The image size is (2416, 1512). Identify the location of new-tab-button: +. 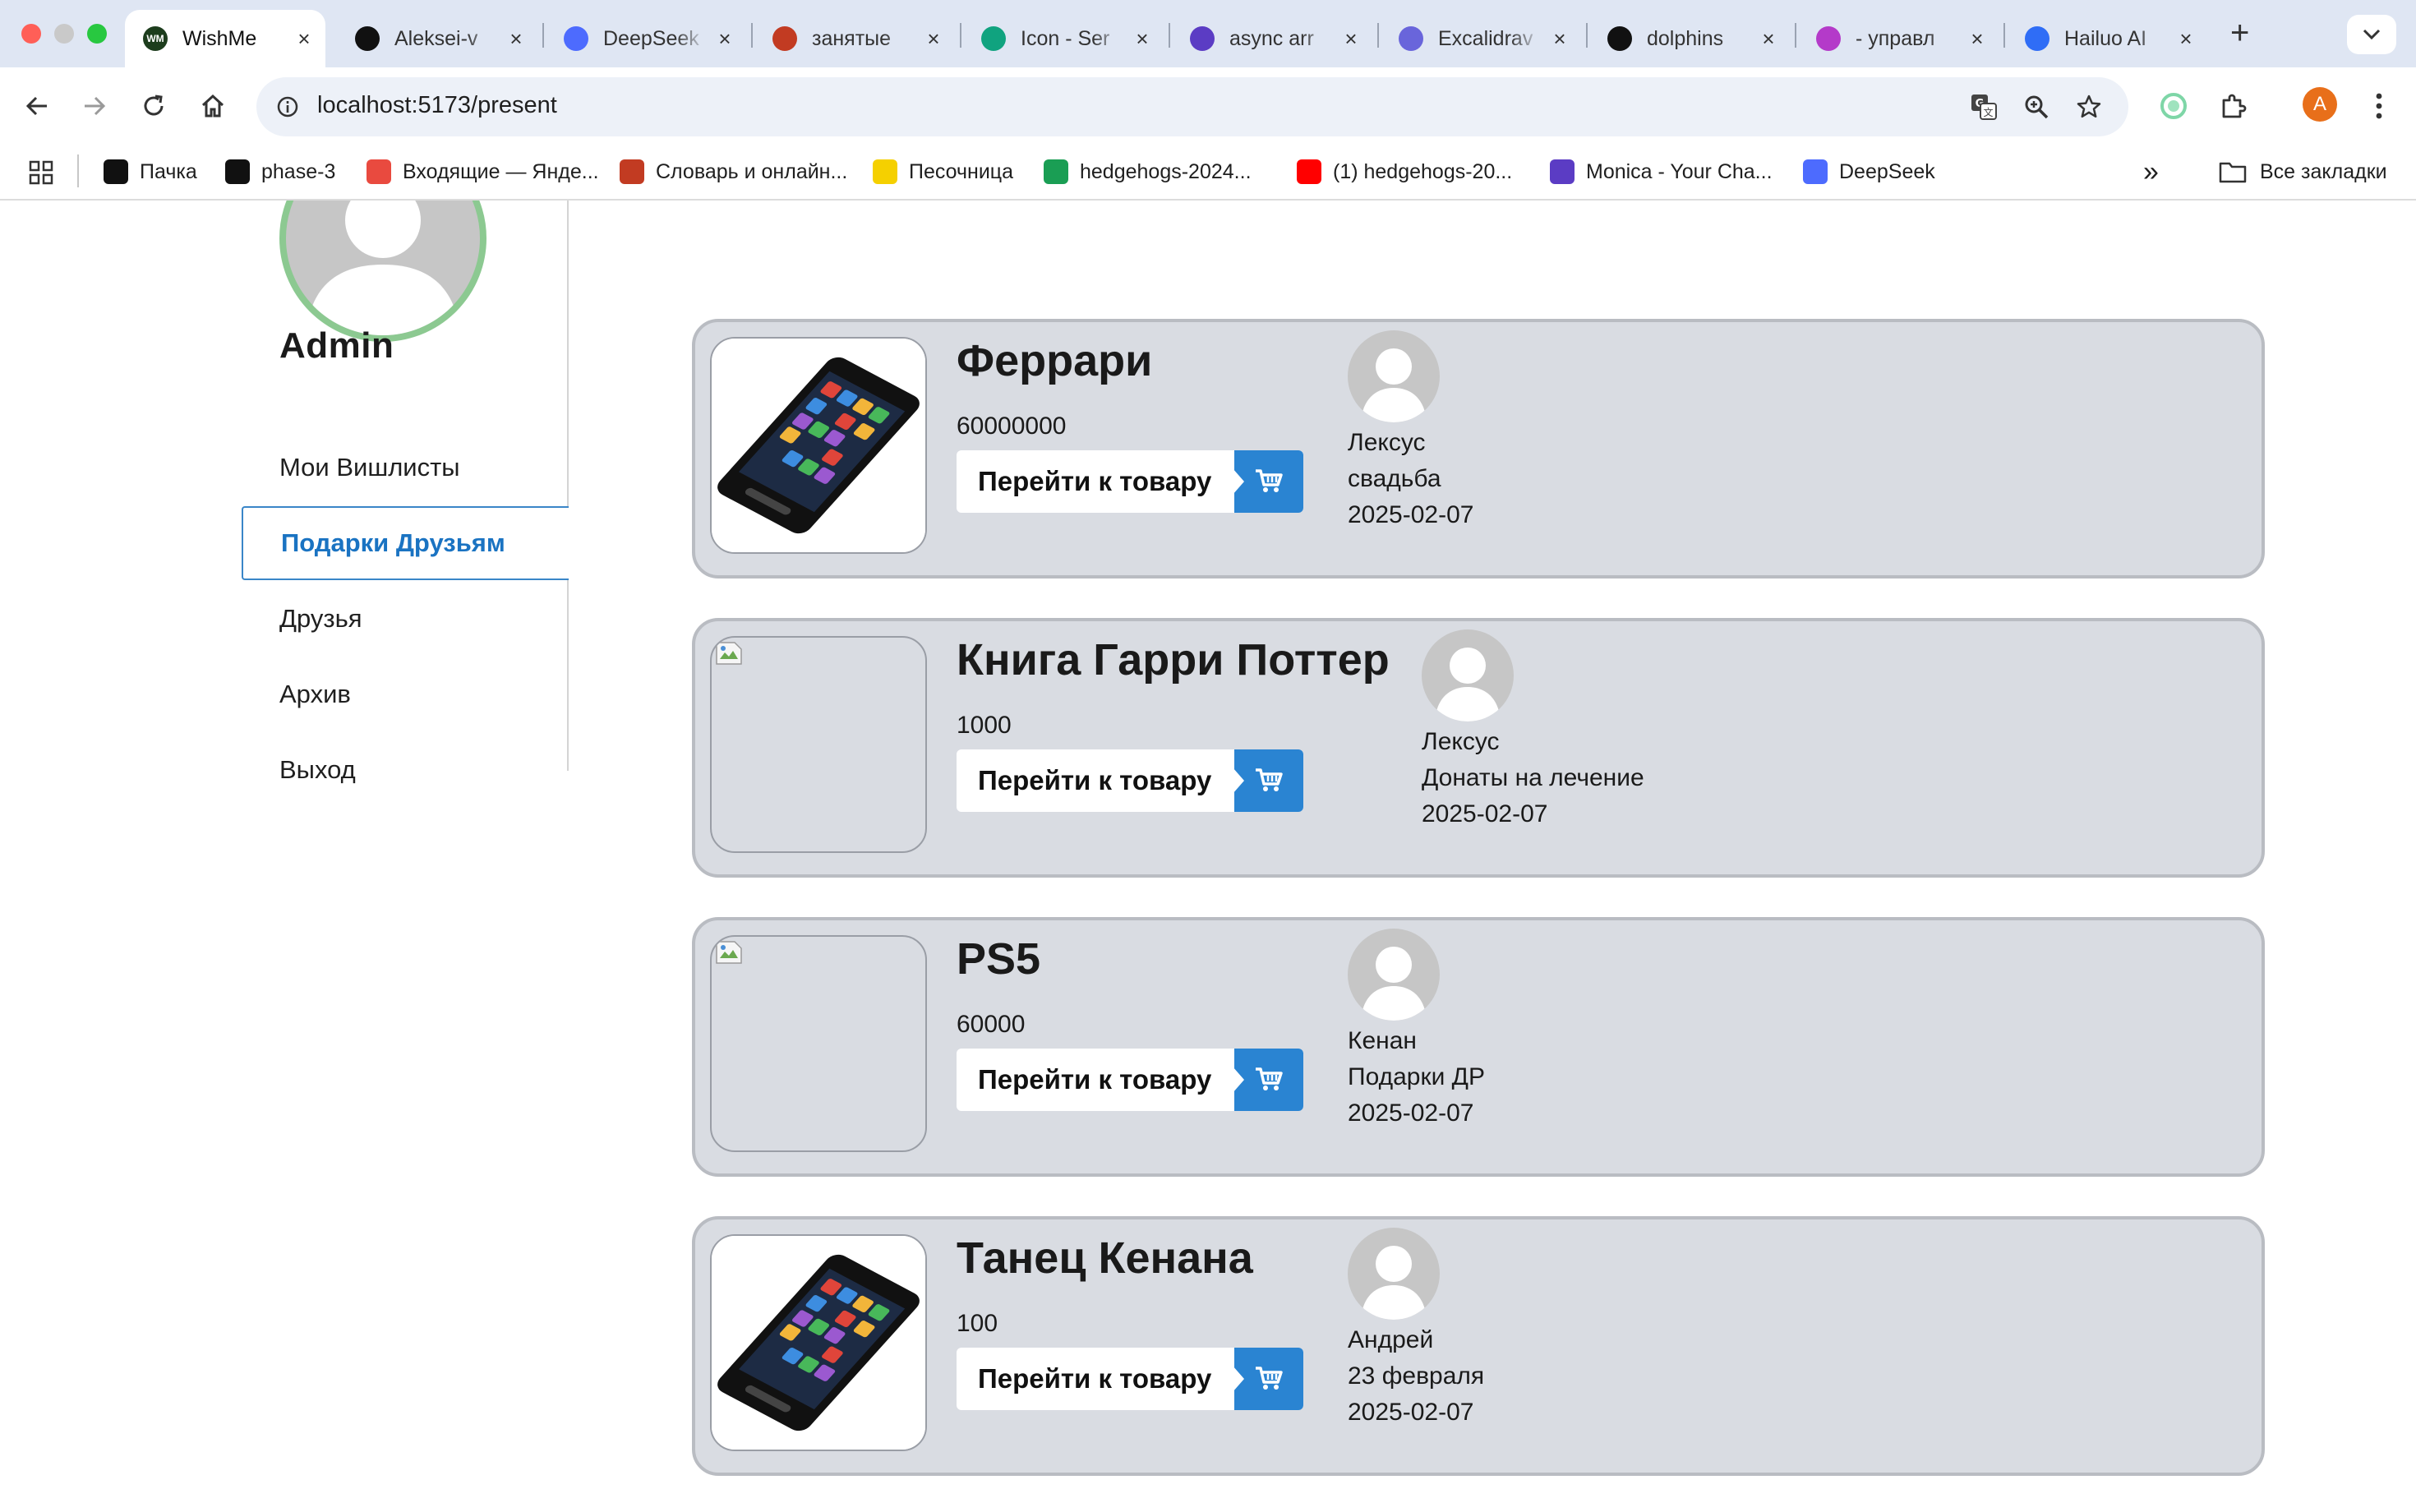
(2240, 33).